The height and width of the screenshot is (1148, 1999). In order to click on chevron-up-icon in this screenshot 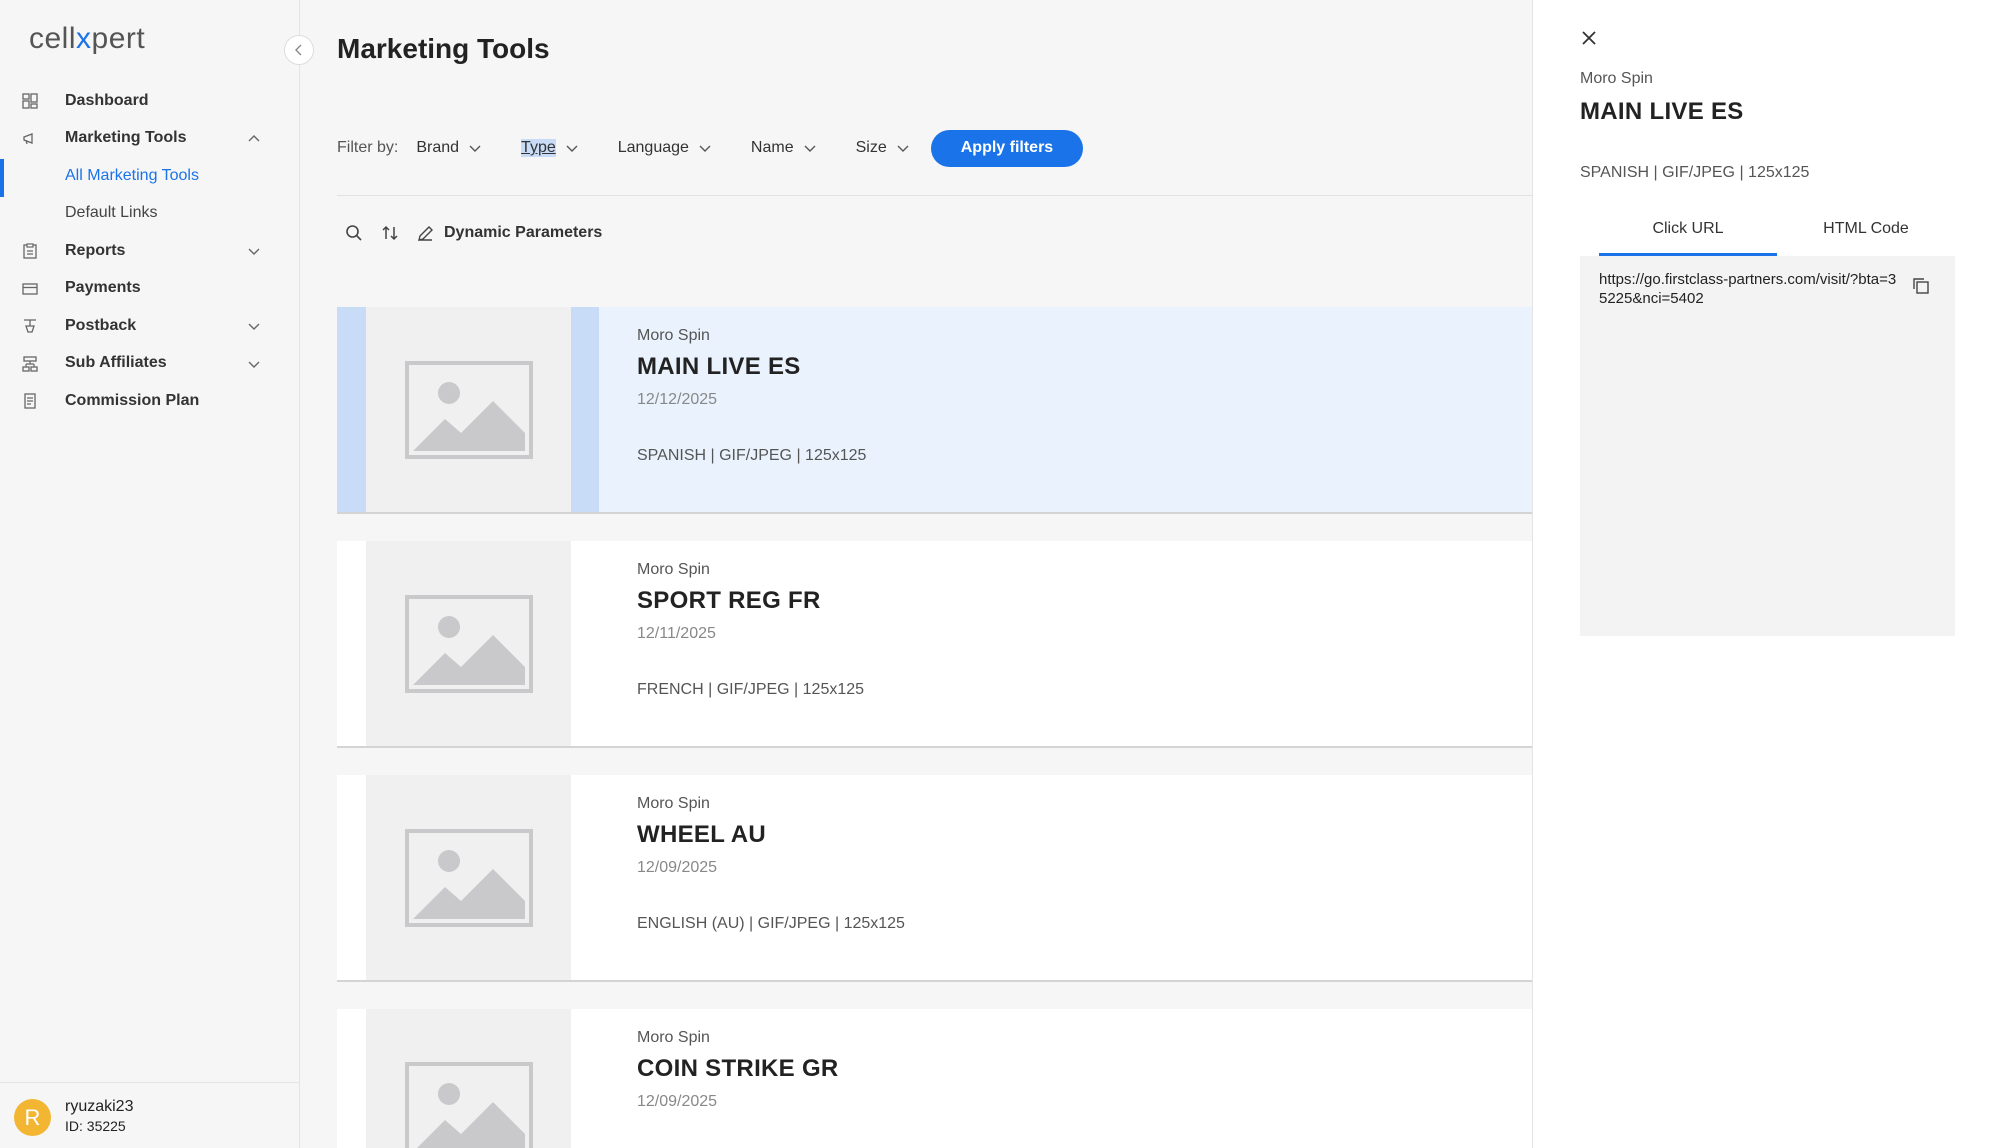, I will do `click(254, 139)`.